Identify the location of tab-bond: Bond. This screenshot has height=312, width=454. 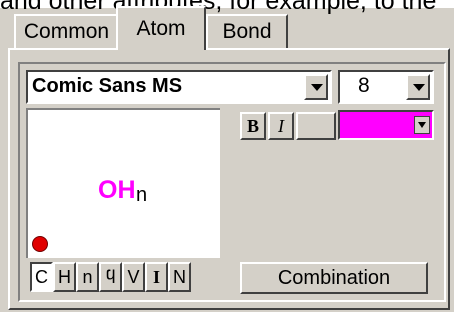
(247, 31).